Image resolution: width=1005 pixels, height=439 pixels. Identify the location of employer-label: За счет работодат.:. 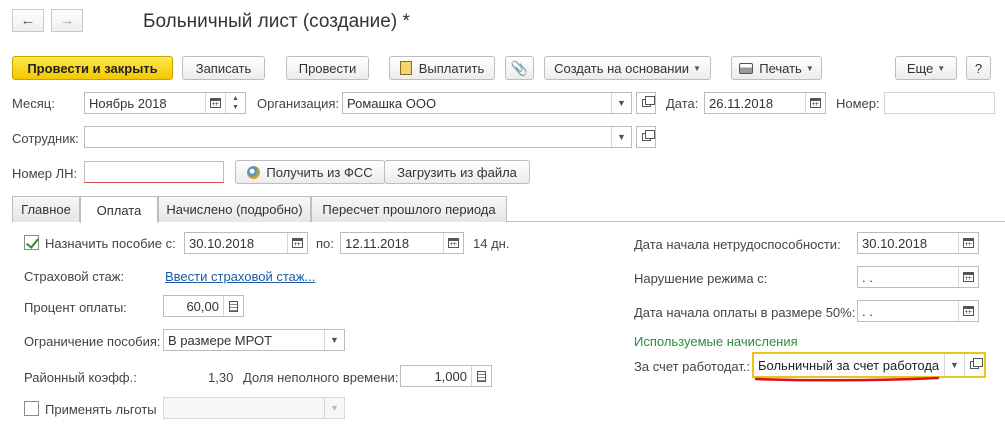
(692, 366).